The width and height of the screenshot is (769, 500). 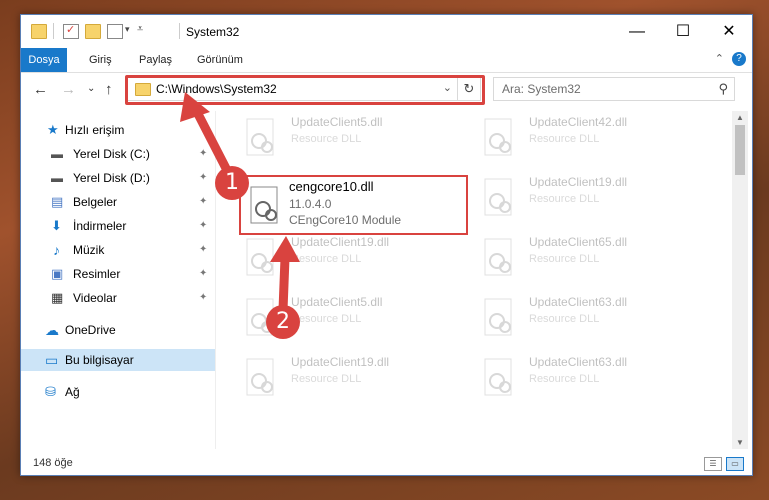 I want to click on sidebar-item-pictures: ▣ Resimler ✦, so click(x=118, y=274).